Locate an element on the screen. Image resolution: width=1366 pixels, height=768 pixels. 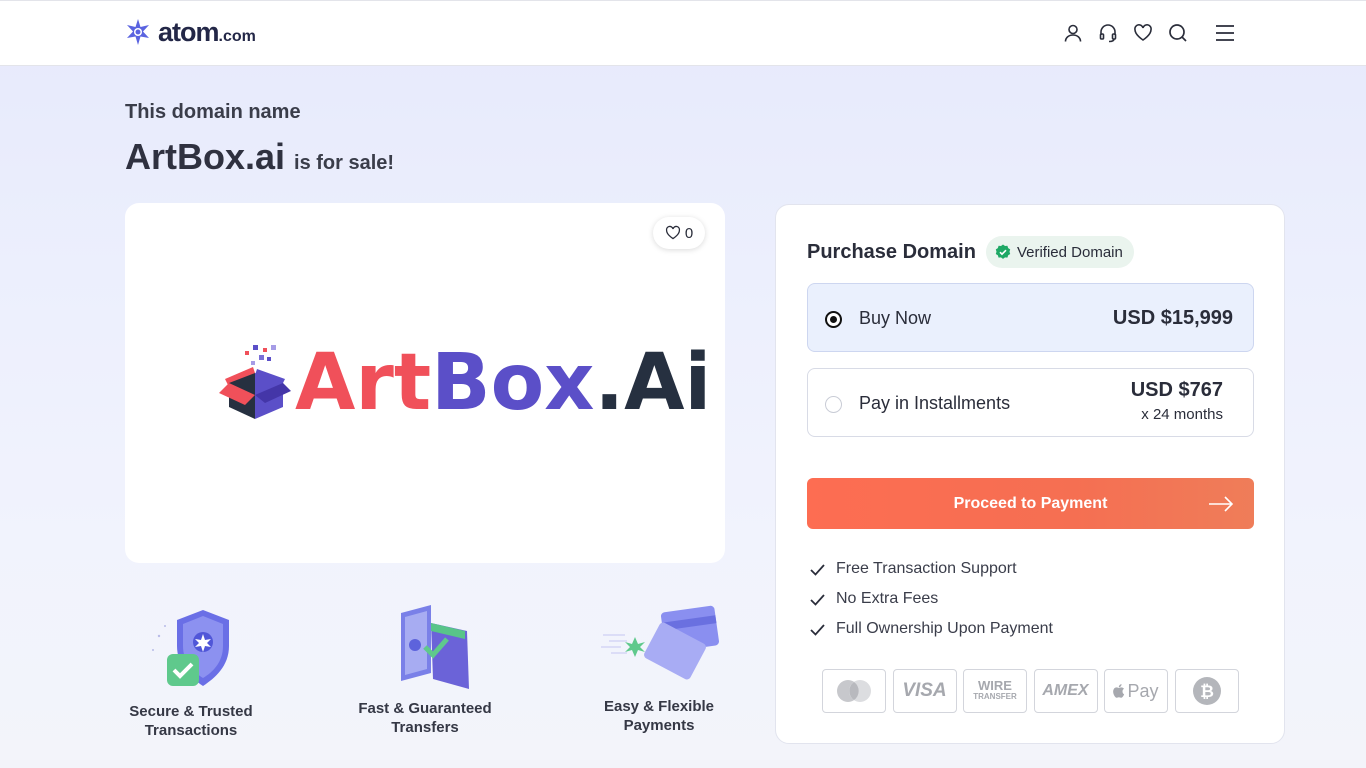
mastercard-icon is located at coordinates (854, 691).